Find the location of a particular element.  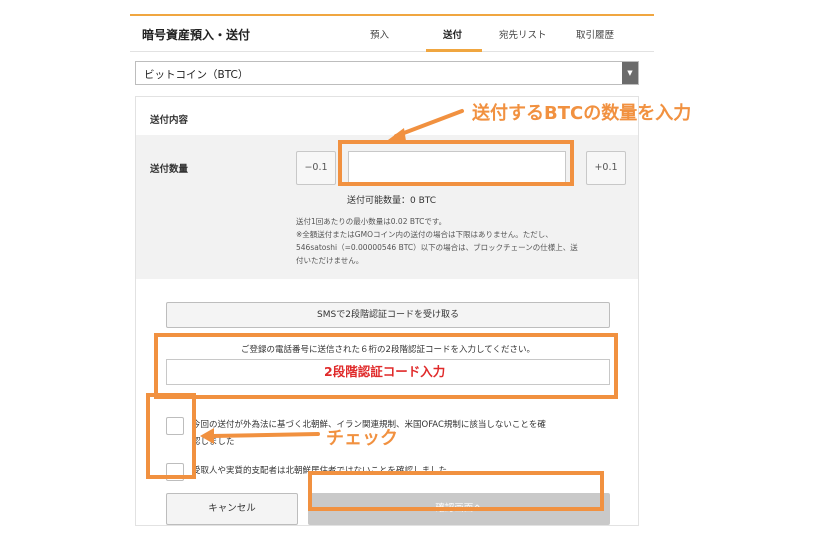

check-annotation: チェック is located at coordinates (362, 438).